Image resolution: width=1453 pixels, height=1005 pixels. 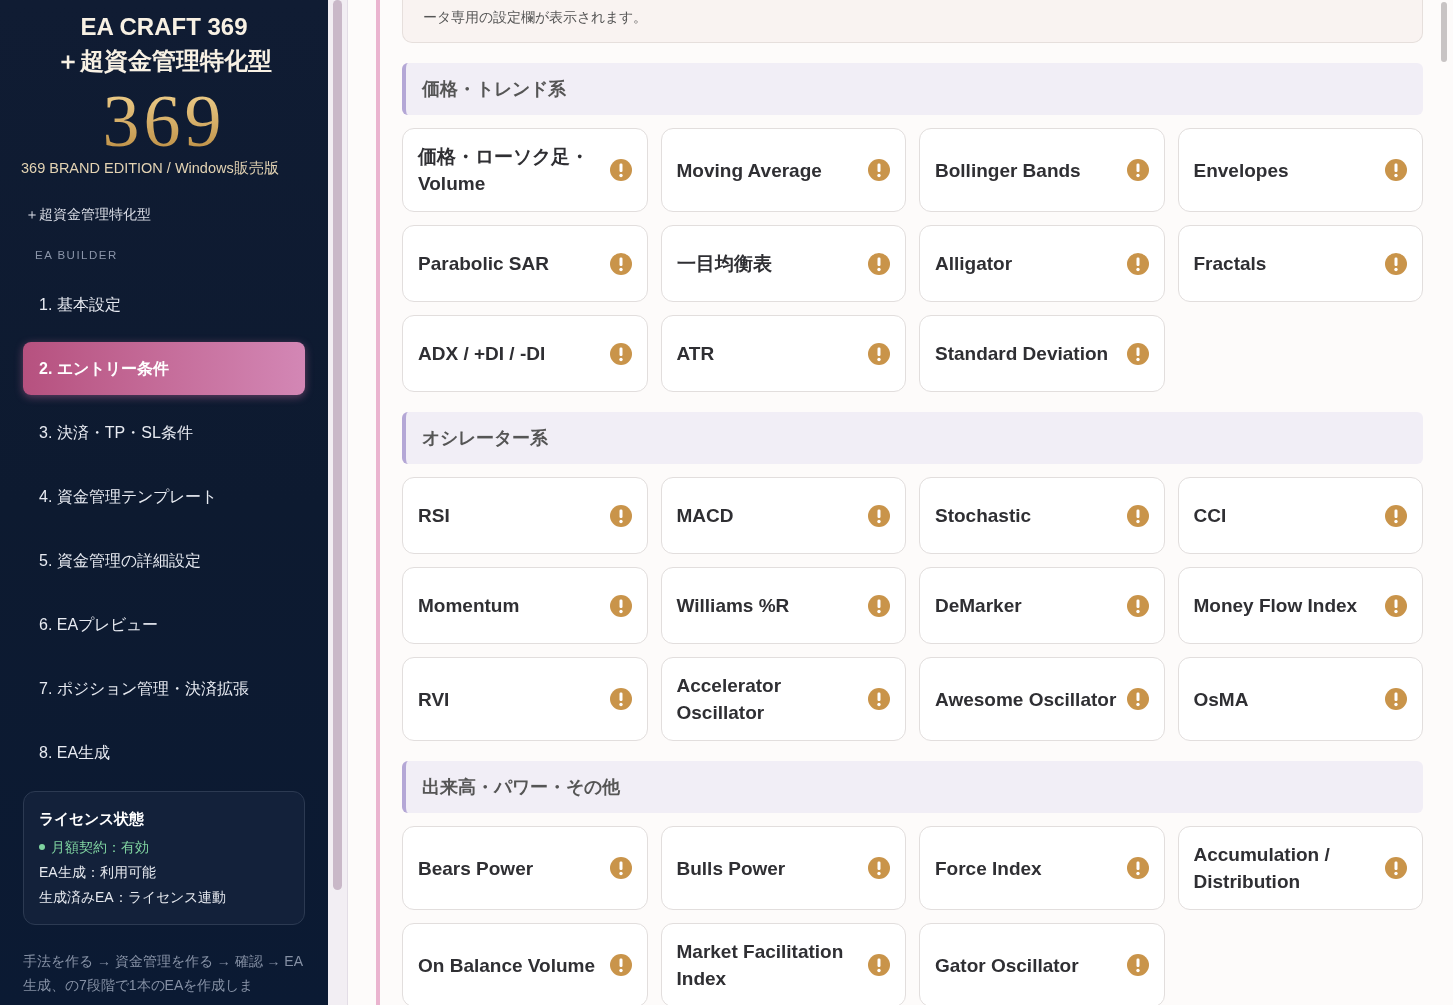 I want to click on indicator-card: MACD, so click(x=783, y=516).